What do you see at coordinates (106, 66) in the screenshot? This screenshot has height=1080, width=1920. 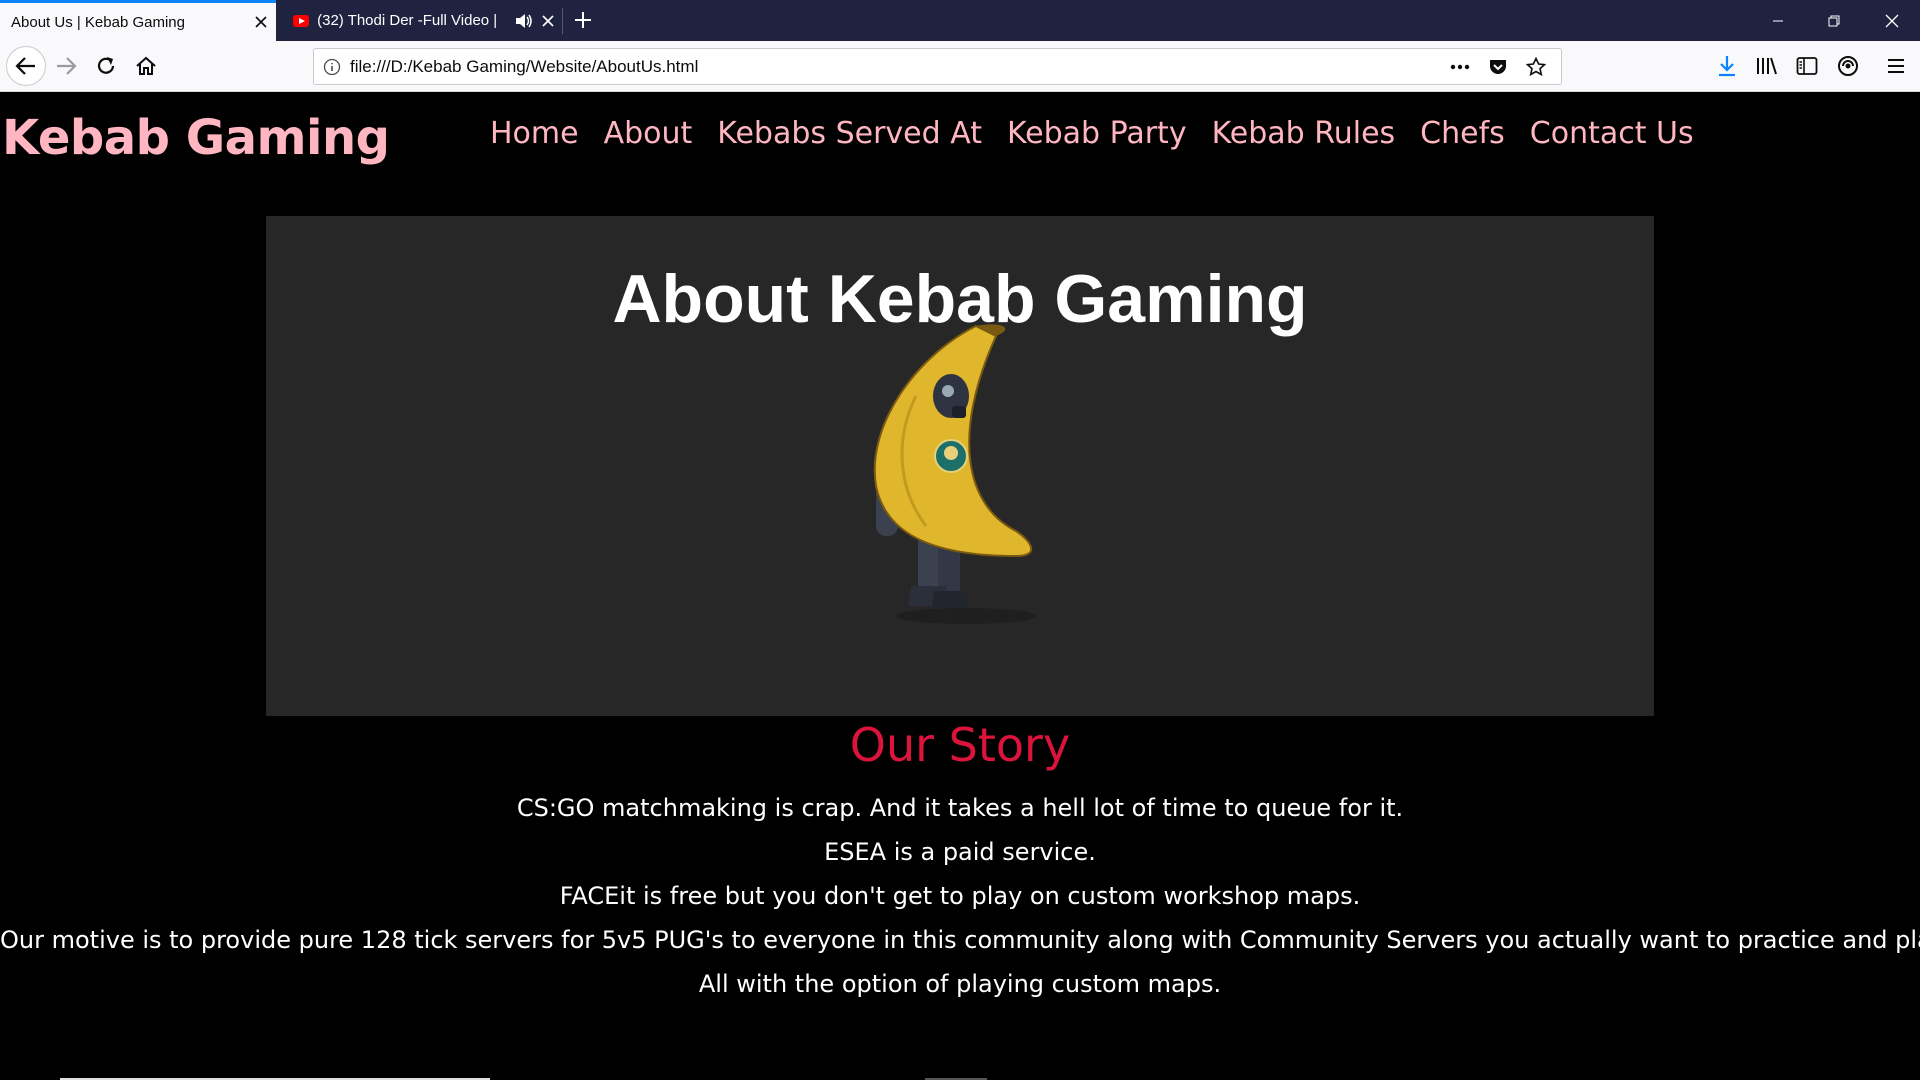 I see `reload-icon` at bounding box center [106, 66].